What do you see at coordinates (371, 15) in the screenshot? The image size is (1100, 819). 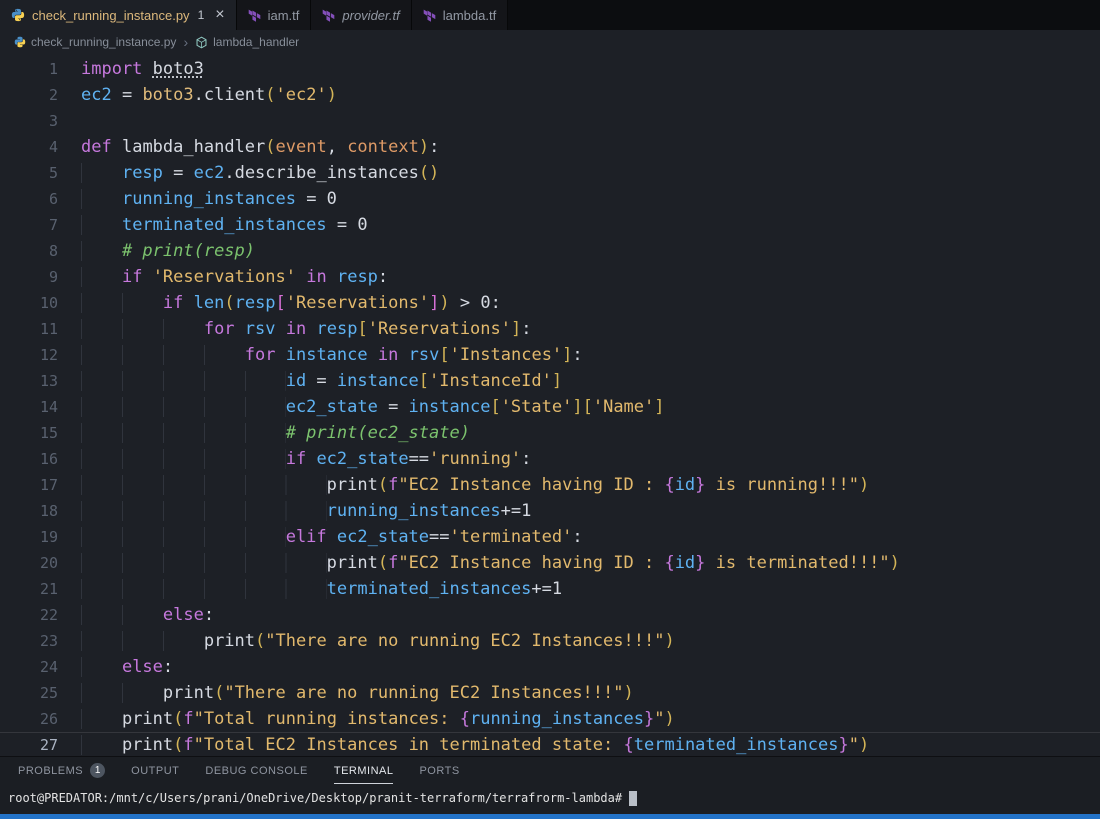 I see `tab-label: provider.tf` at bounding box center [371, 15].